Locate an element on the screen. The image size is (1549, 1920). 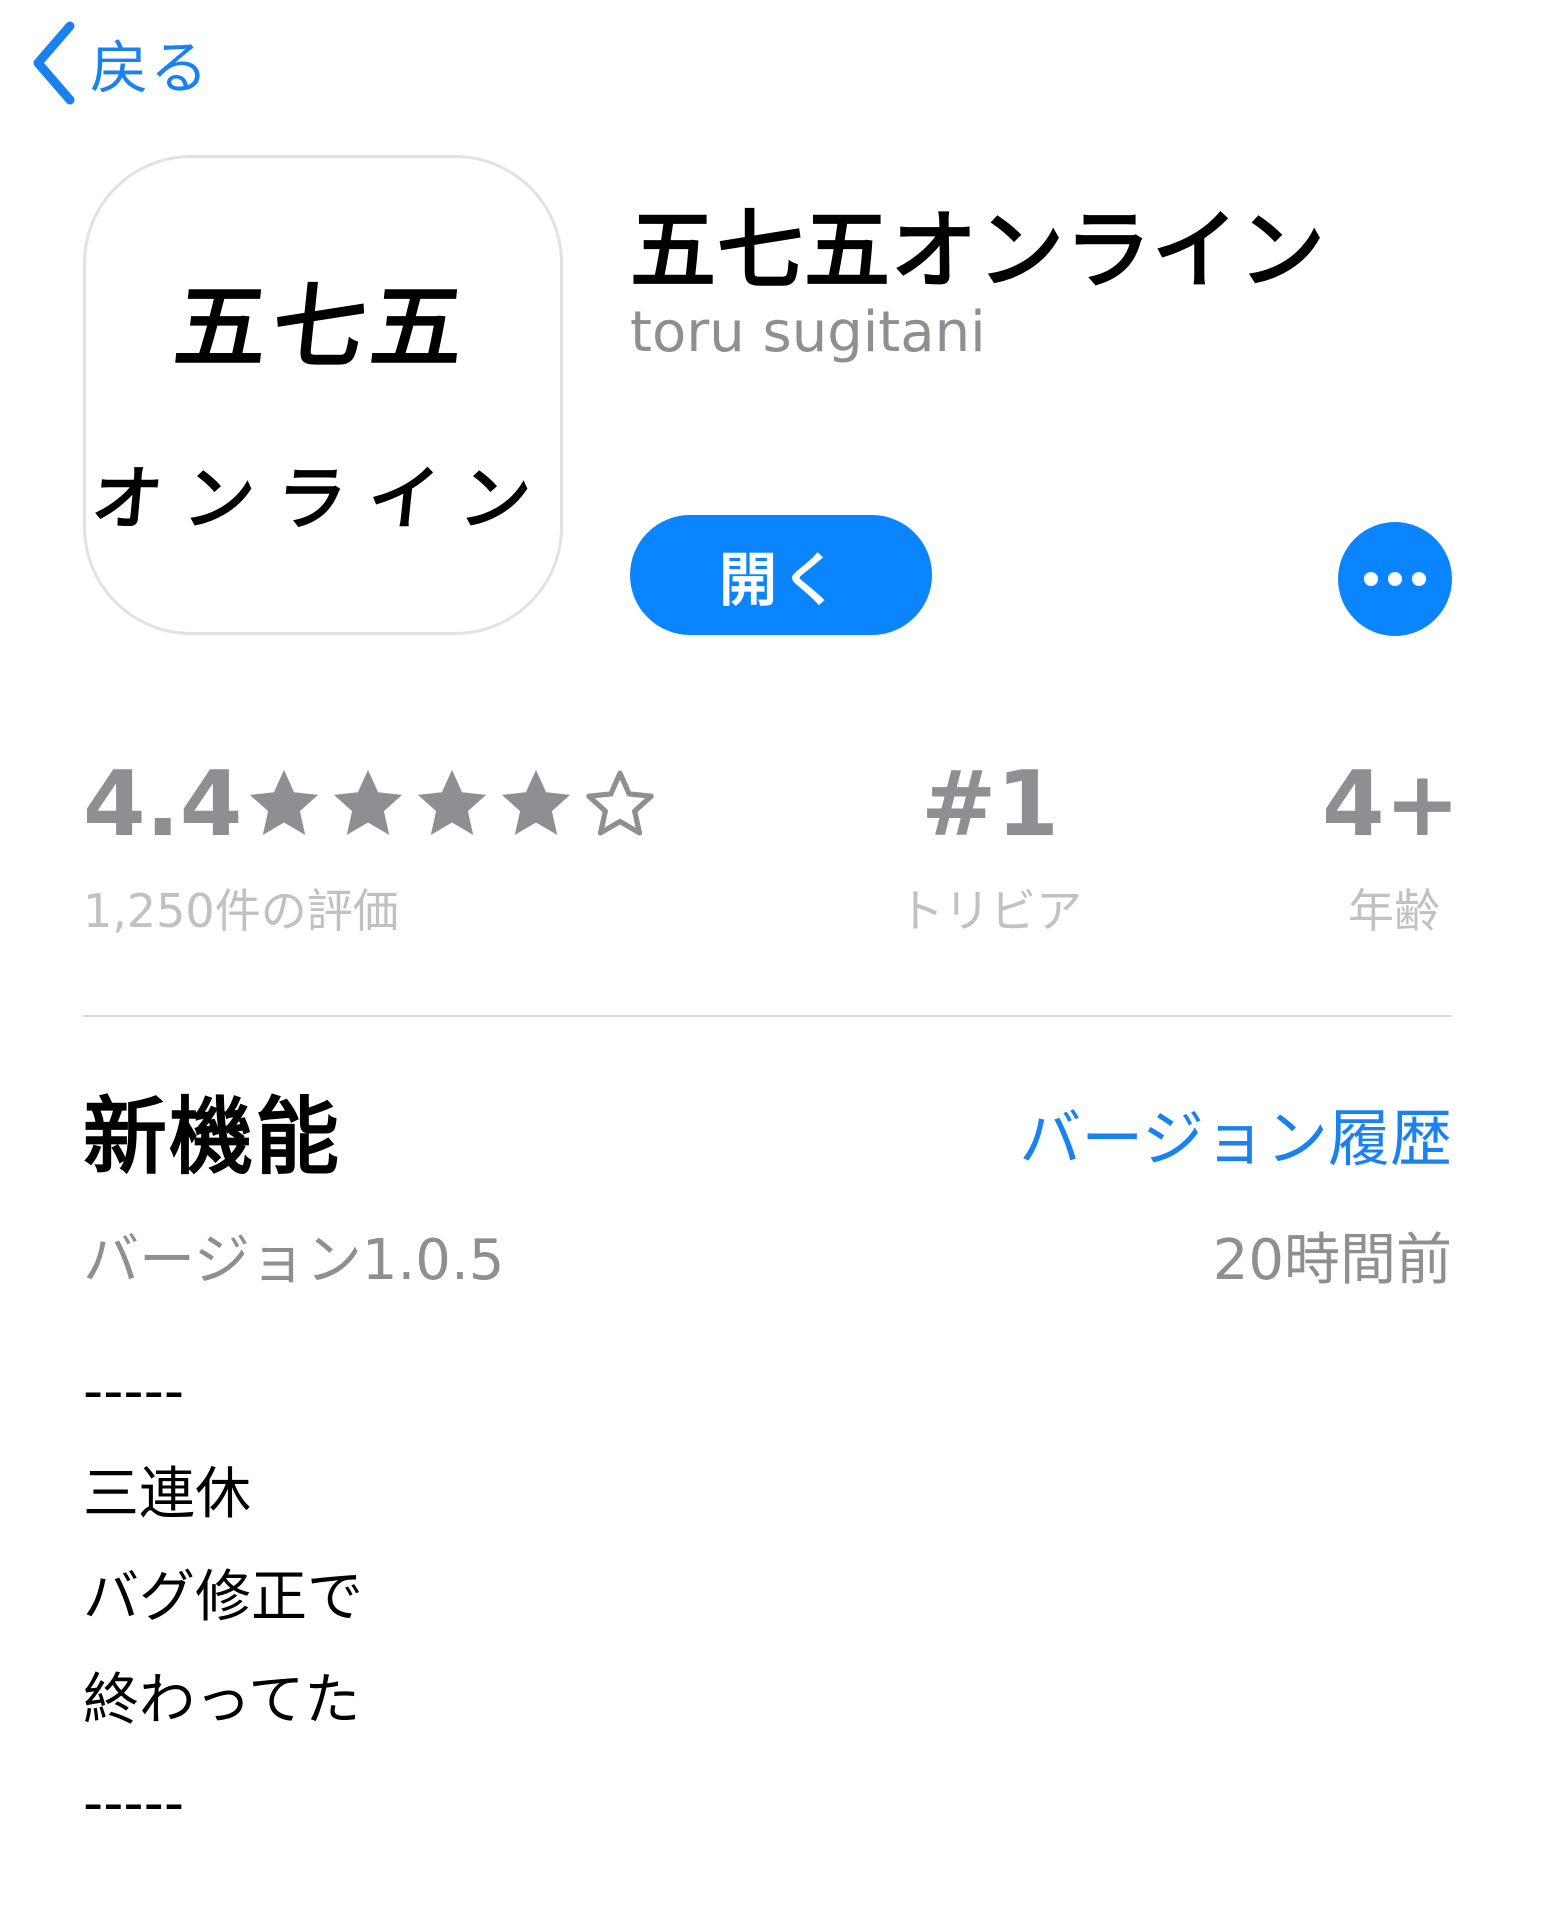
chart-rank: #1 is located at coordinates (990, 804).